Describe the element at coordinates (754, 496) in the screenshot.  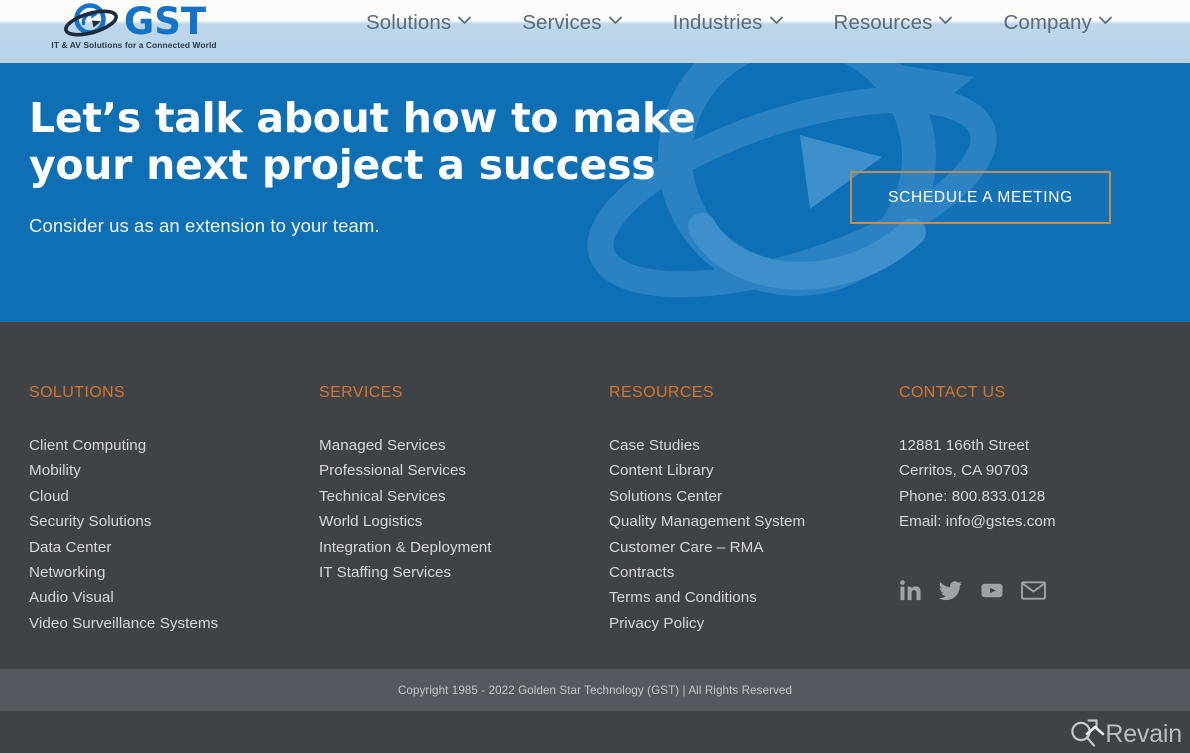
I see `footer-link-solutions-center: Solutions Center` at that location.